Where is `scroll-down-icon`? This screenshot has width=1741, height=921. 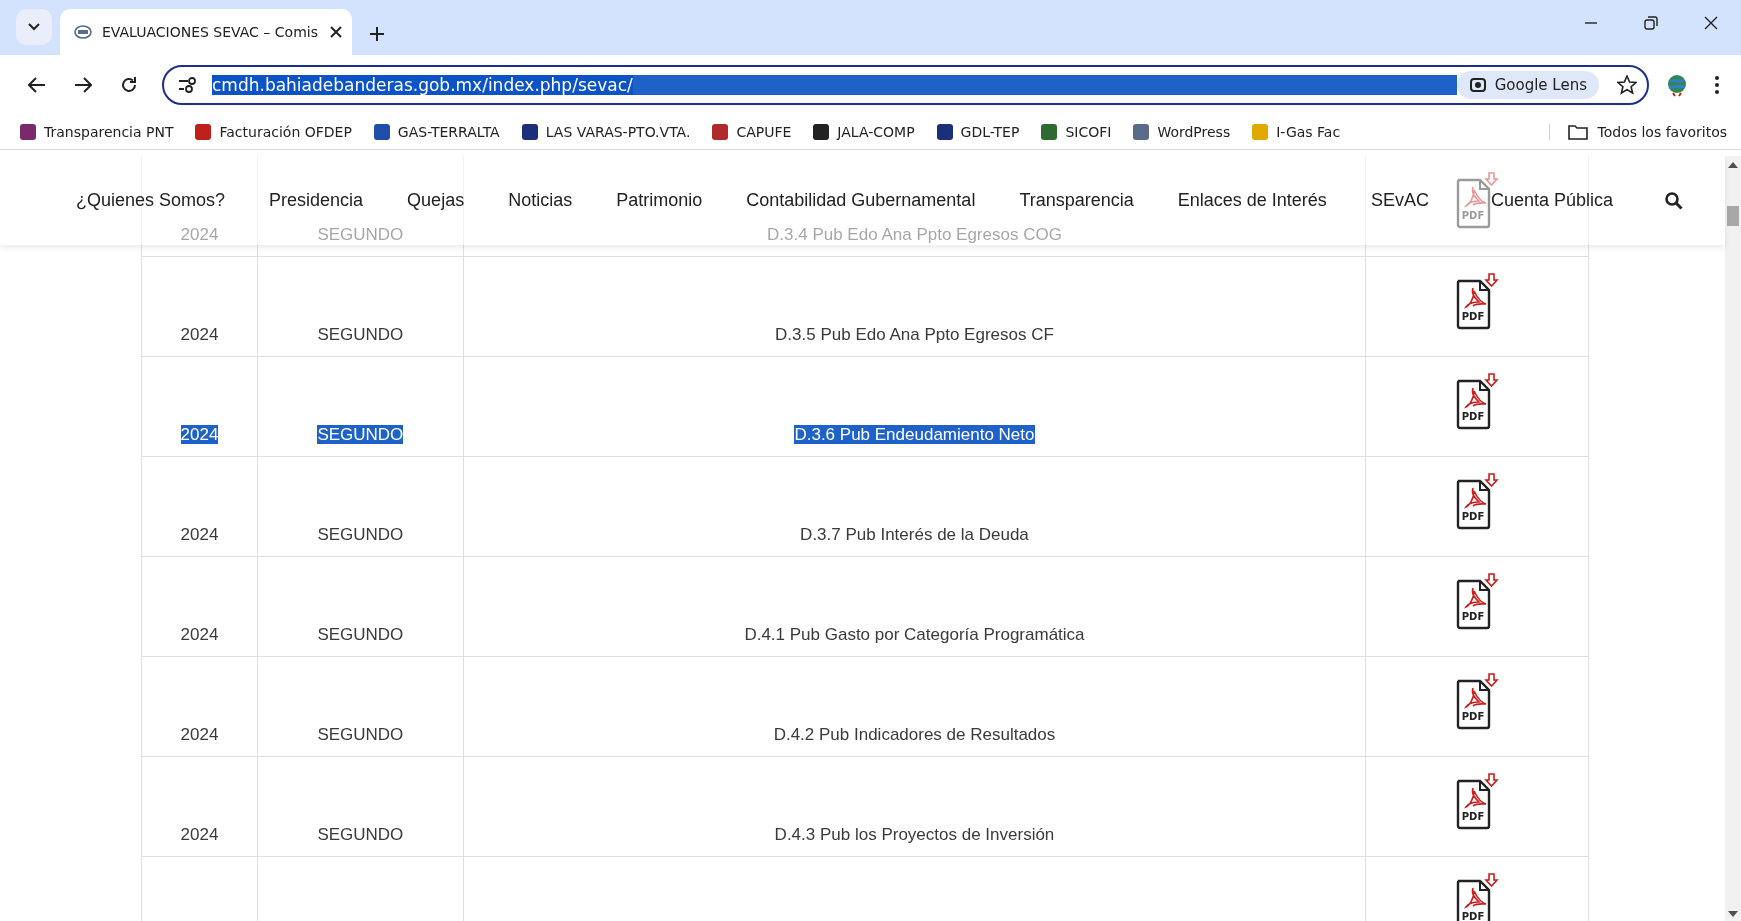
scroll-down-icon is located at coordinates (1733, 914).